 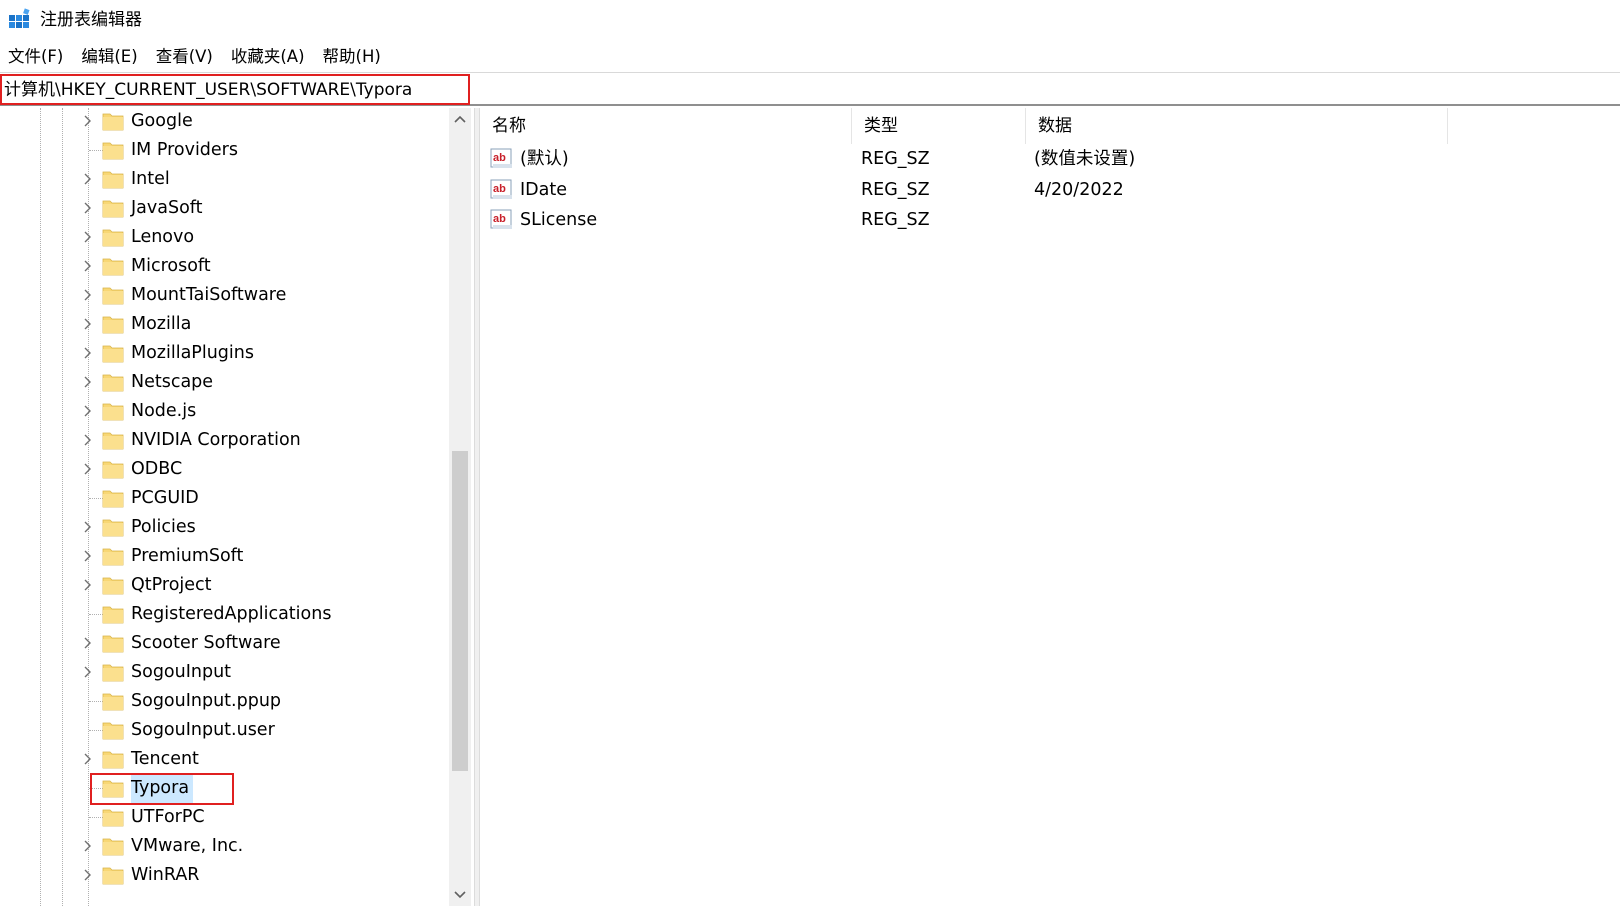 I want to click on tree-node: SogouInput.ppup, so click(x=260, y=701).